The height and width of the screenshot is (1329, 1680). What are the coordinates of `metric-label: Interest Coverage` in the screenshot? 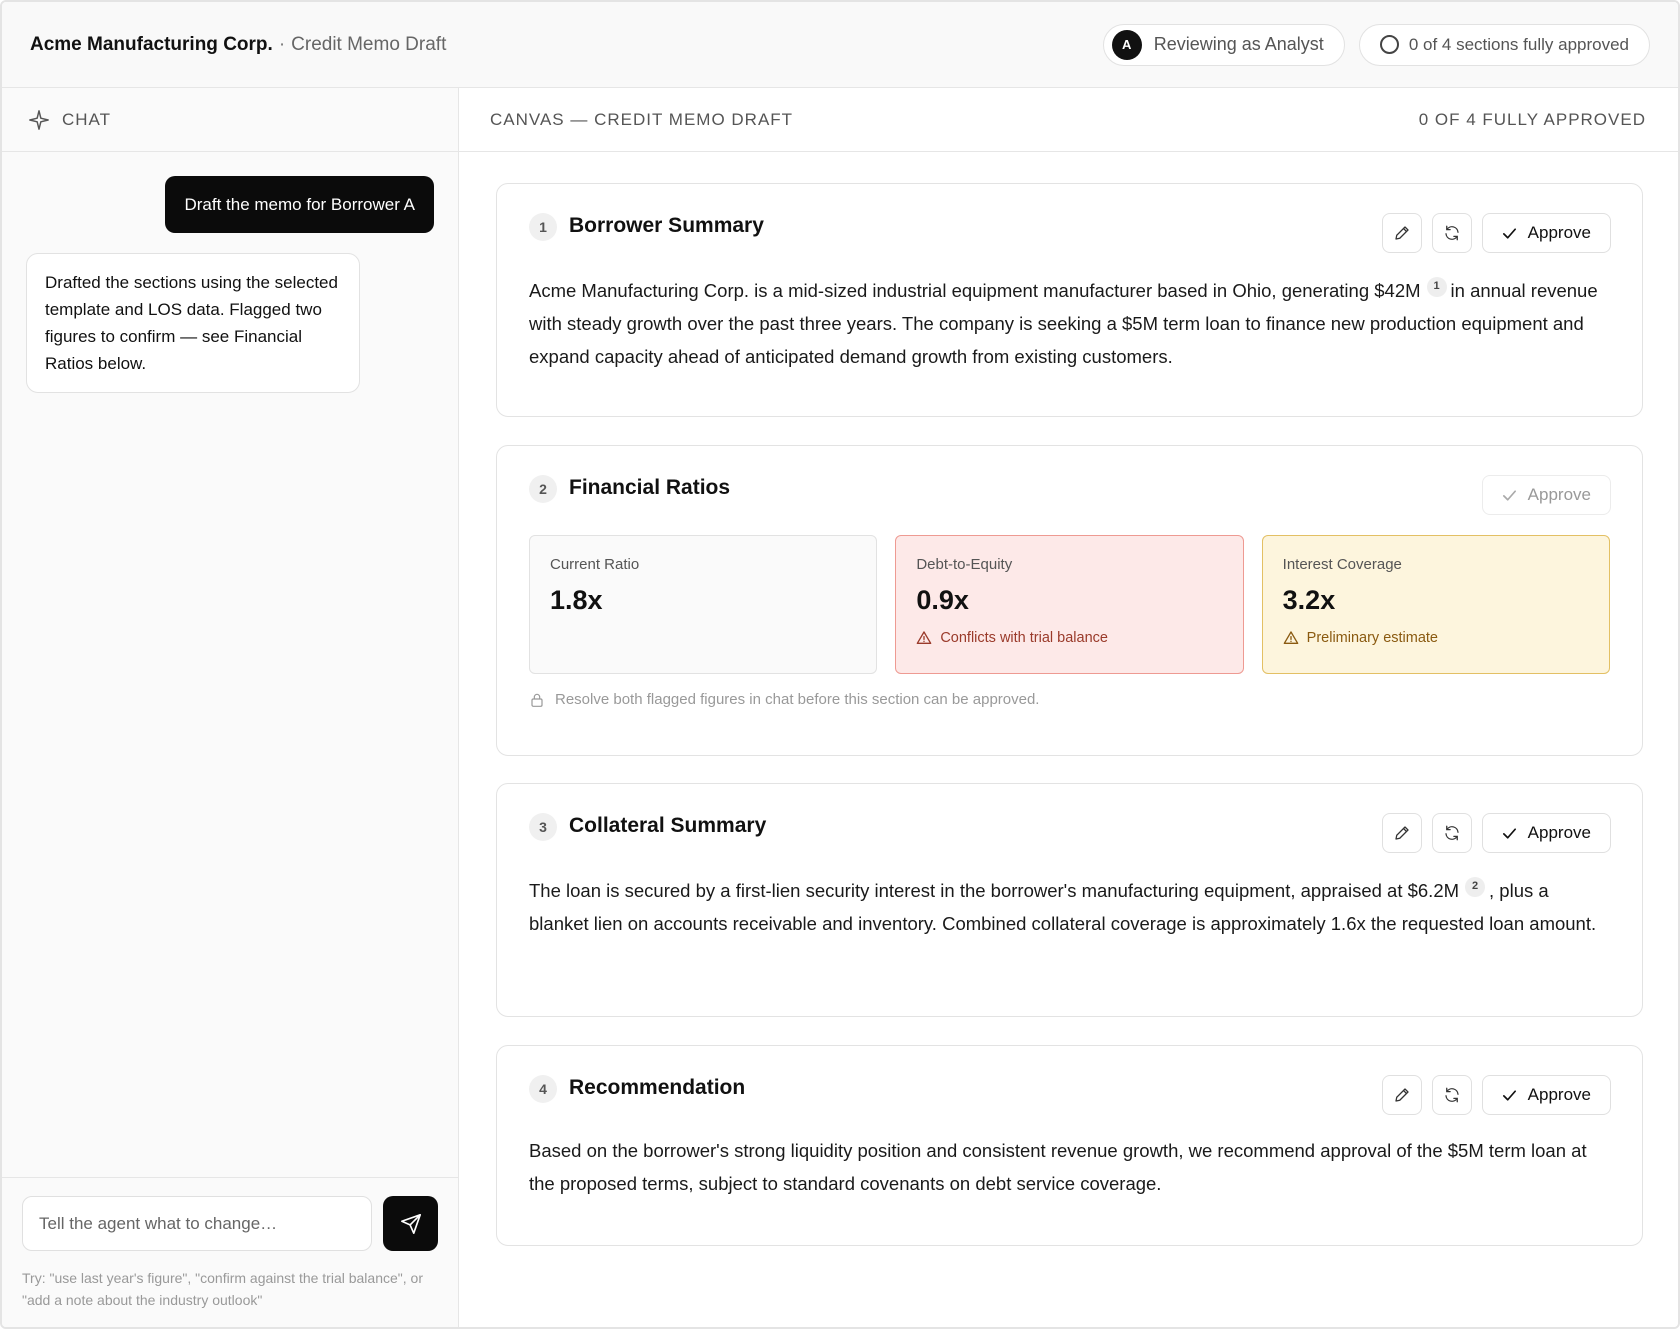 It's located at (1342, 564).